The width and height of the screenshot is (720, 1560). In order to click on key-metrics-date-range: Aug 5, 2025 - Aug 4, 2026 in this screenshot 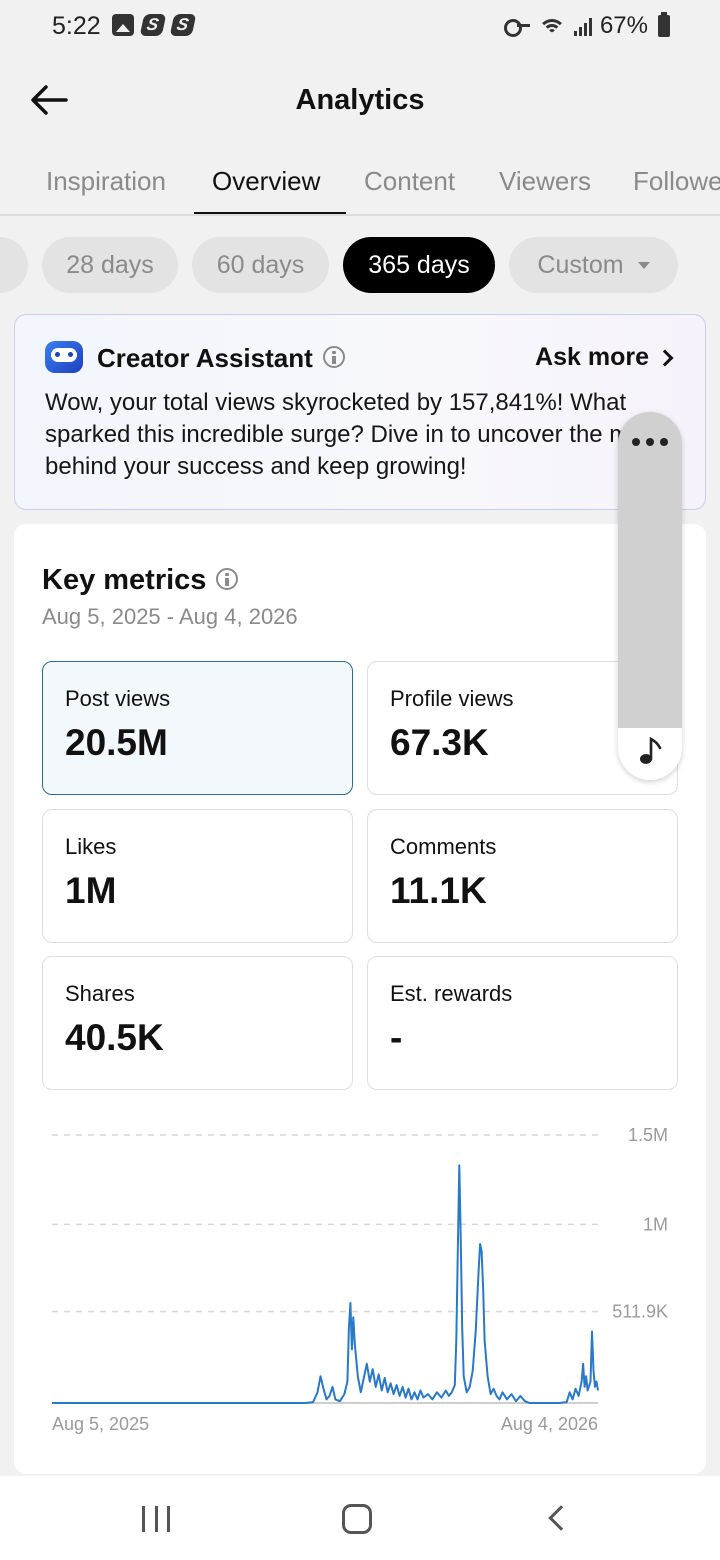, I will do `click(170, 616)`.